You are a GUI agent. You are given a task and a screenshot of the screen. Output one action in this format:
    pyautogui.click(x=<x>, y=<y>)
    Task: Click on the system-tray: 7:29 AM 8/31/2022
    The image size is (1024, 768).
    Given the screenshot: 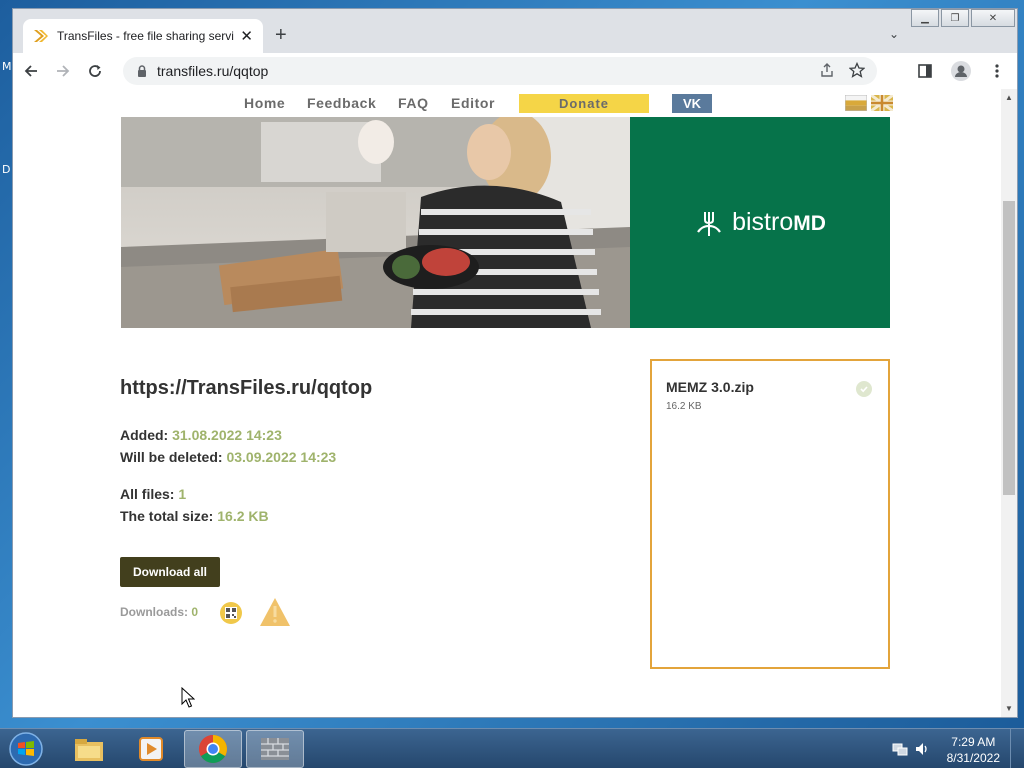 What is the action you would take?
    pyautogui.click(x=954, y=748)
    